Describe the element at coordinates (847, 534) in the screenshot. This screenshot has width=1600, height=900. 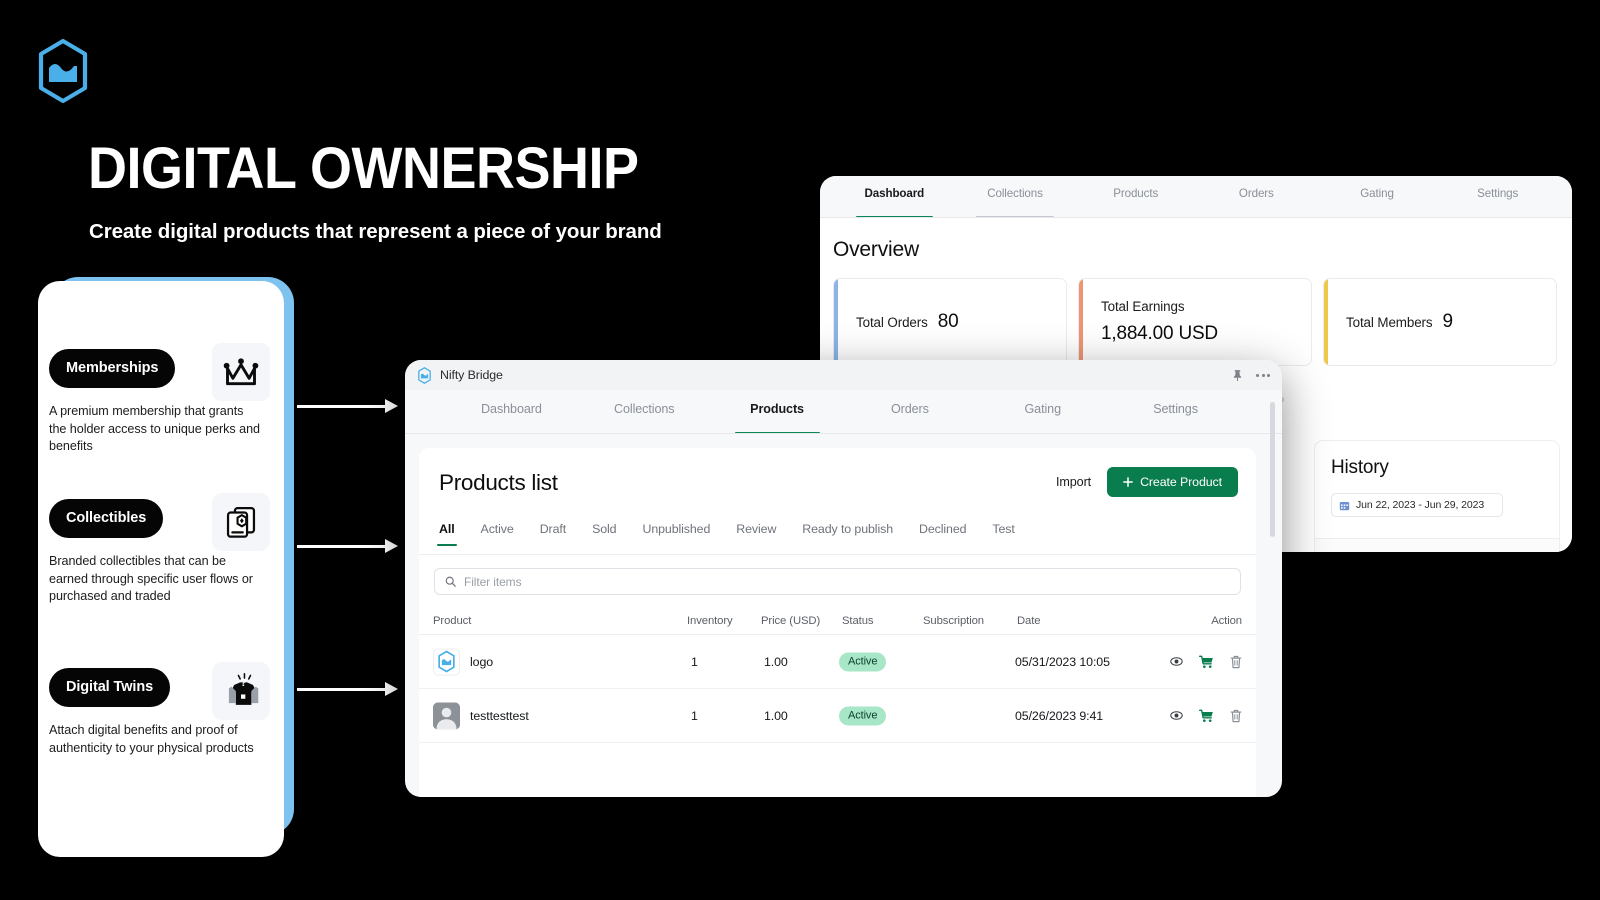
I see `filter-ready-to-publish: Ready to publish` at that location.